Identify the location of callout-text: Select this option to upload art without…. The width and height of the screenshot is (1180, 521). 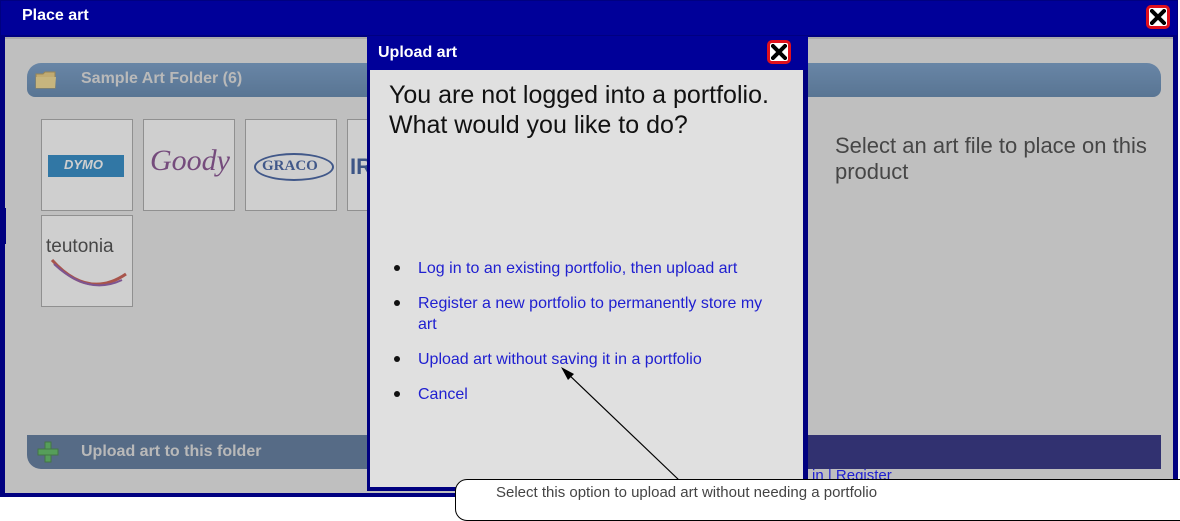
(687, 492).